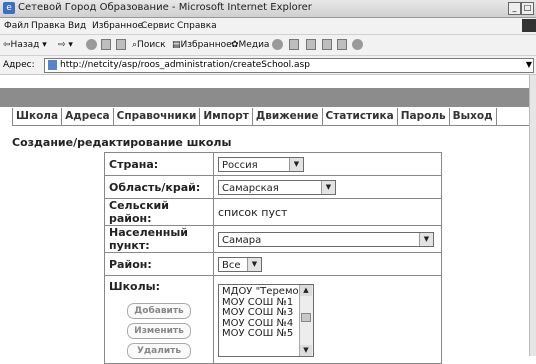  Describe the element at coordinates (311, 44) in the screenshot. I see `print-icon` at that location.